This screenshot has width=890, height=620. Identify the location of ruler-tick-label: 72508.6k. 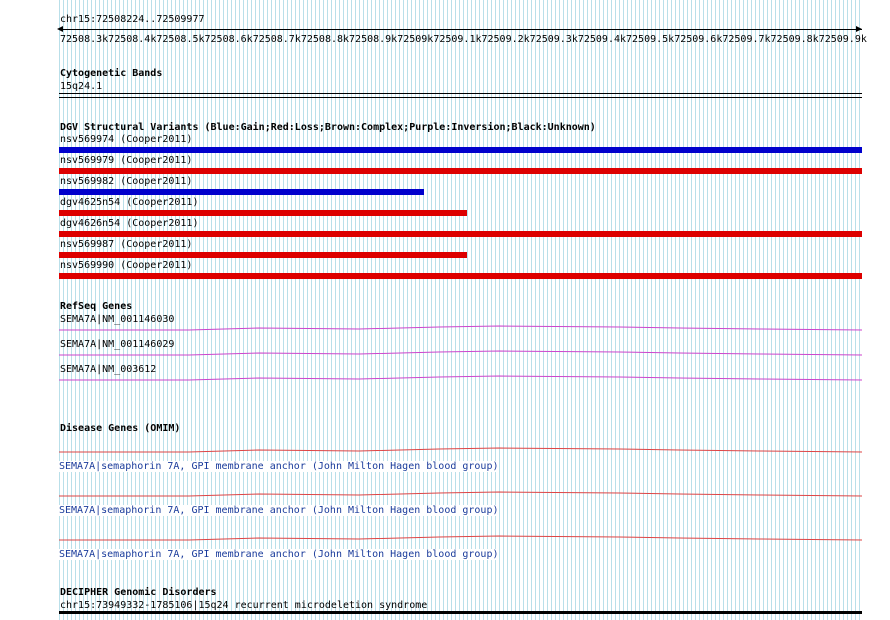
(228, 39).